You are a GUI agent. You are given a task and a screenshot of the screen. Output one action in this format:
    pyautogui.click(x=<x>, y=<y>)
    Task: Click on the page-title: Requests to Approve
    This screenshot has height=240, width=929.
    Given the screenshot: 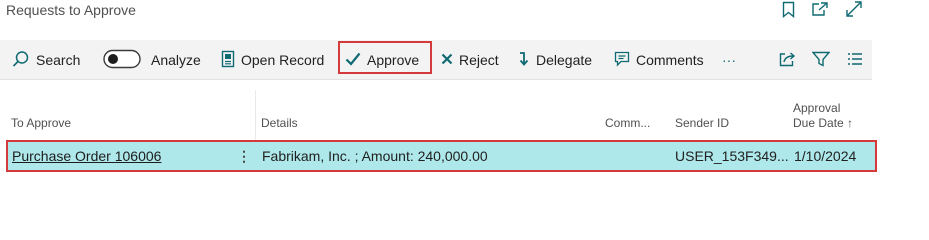 What is the action you would take?
    pyautogui.click(x=71, y=10)
    